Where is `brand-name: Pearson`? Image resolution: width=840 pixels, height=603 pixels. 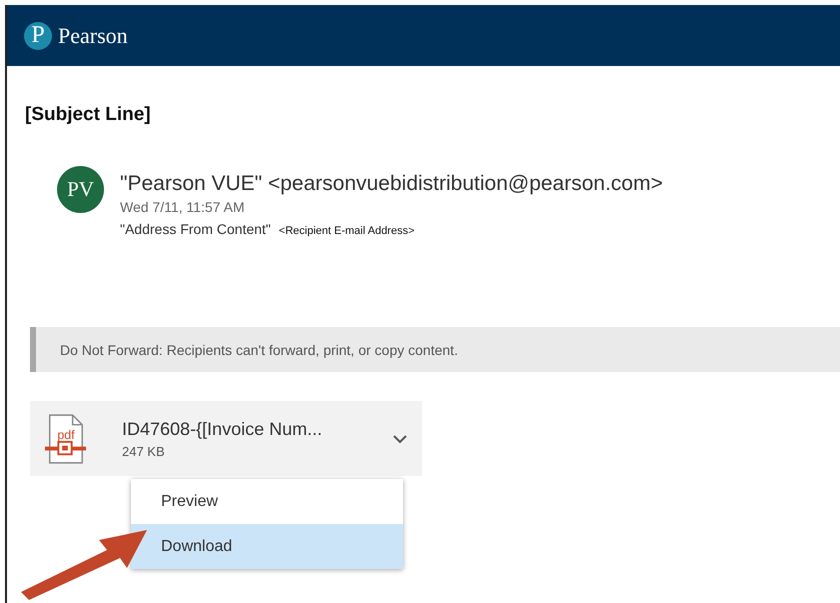
brand-name: Pearson is located at coordinates (93, 35).